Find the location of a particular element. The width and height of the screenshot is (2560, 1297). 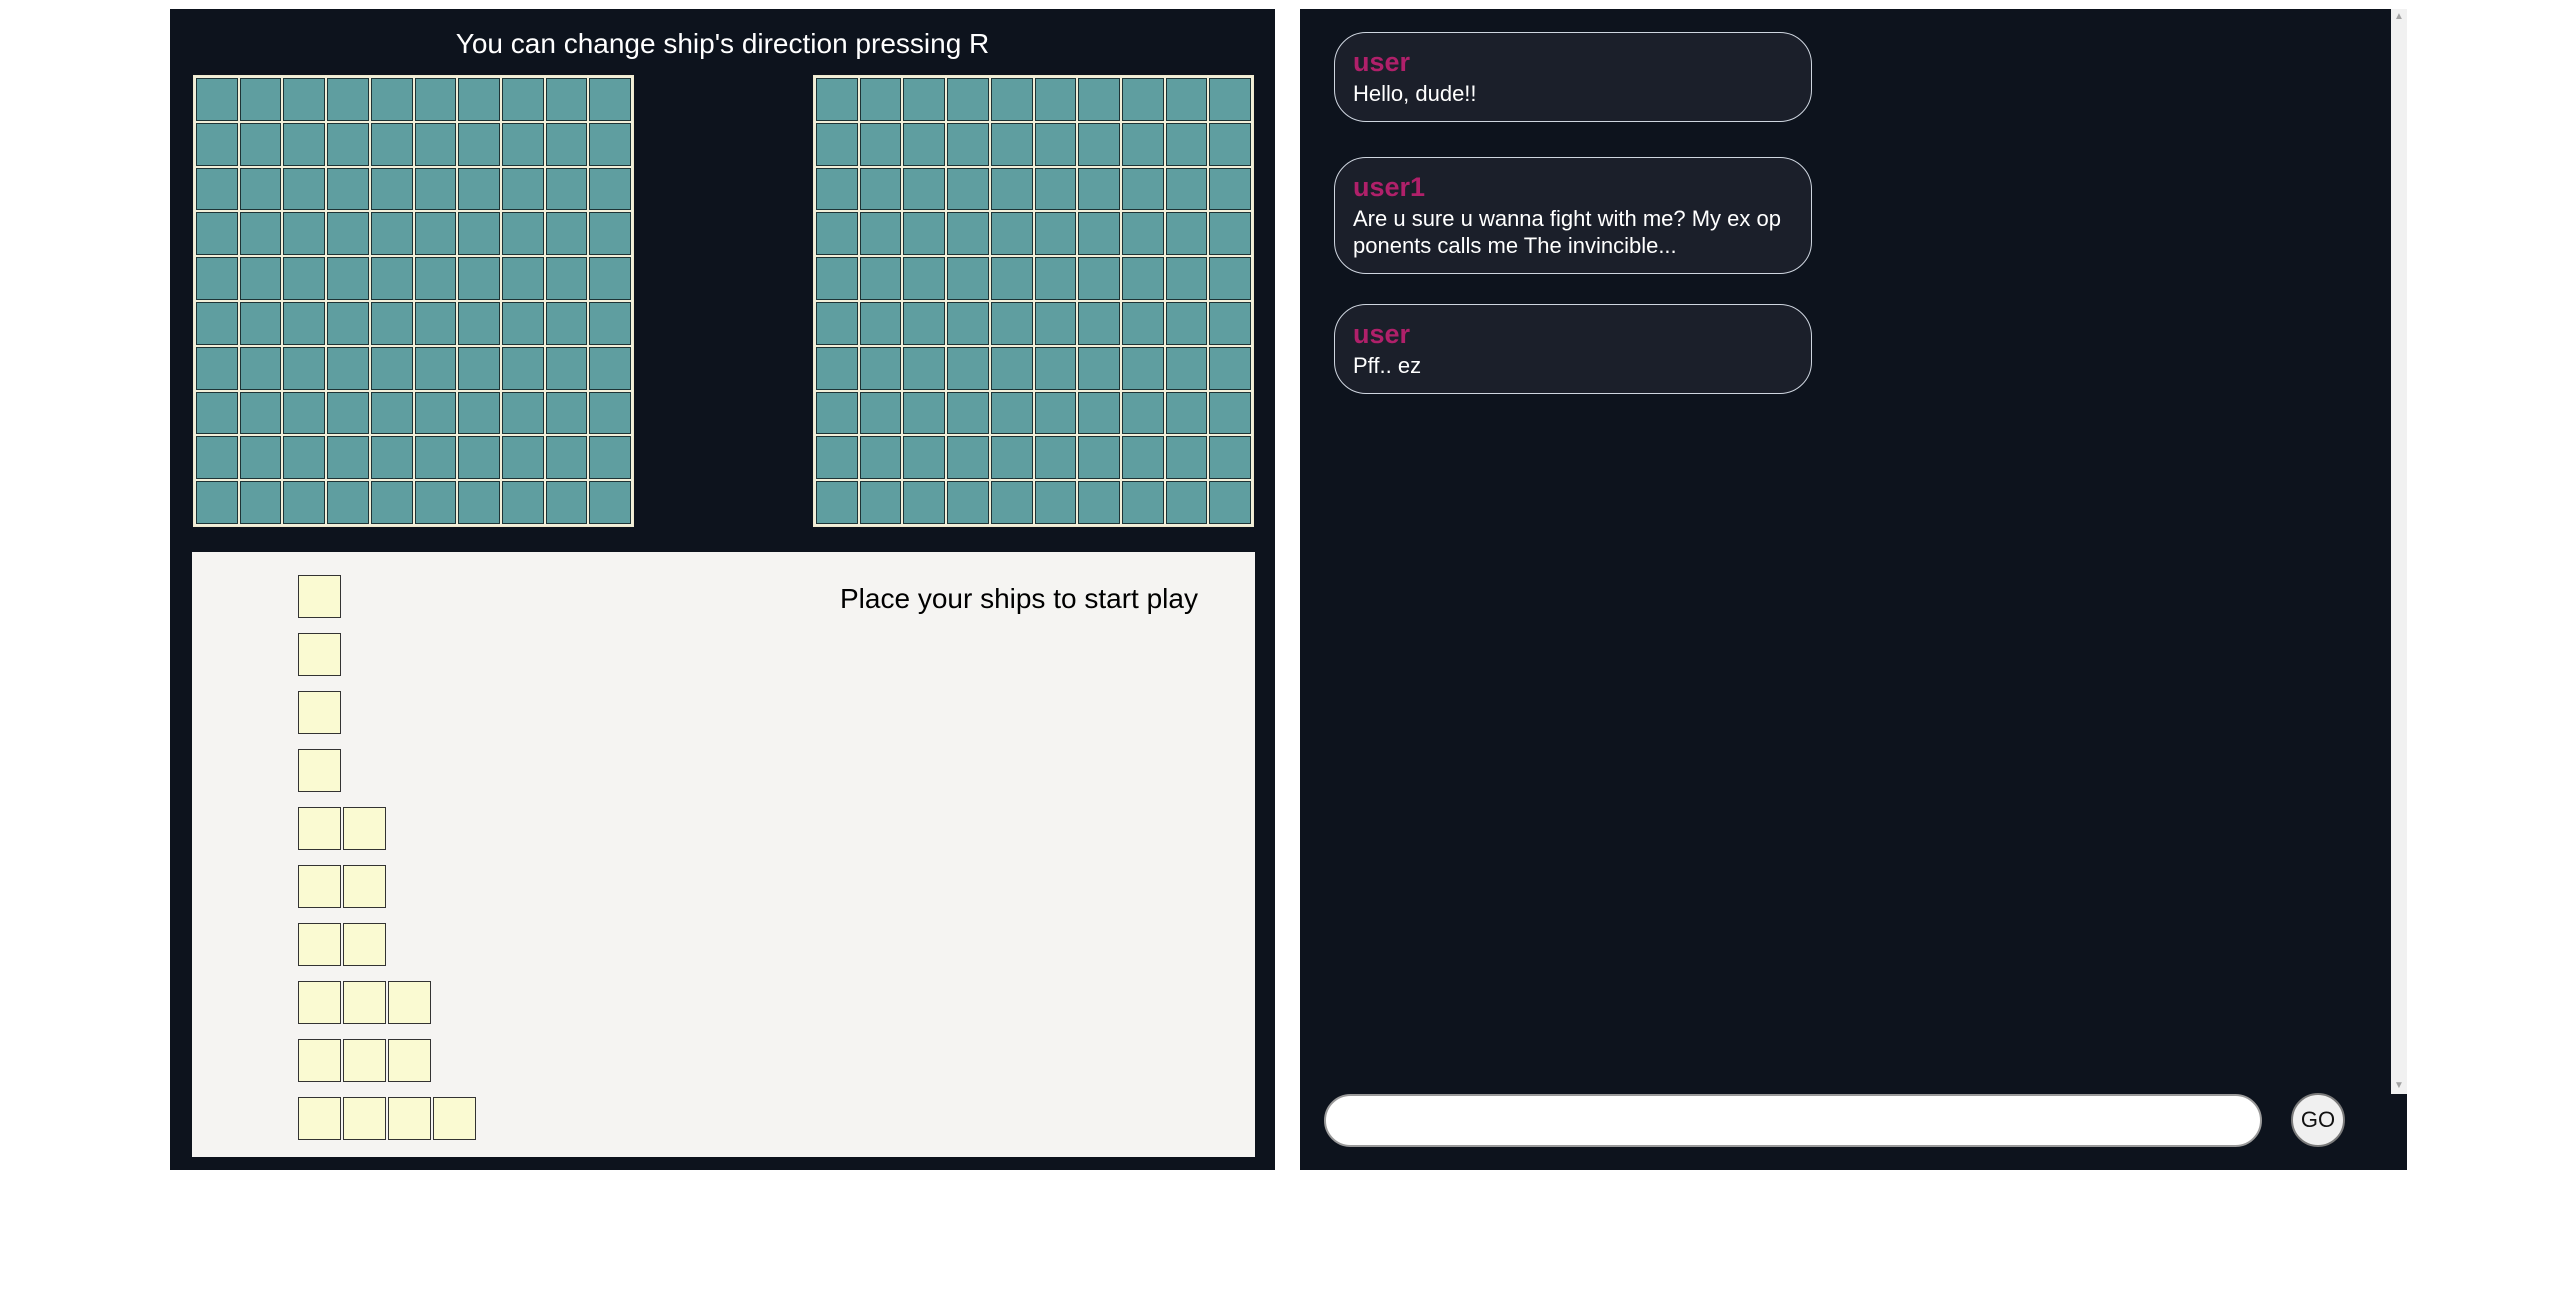

chat-scrollbar: ▲ ▼ is located at coordinates (2399, 551).